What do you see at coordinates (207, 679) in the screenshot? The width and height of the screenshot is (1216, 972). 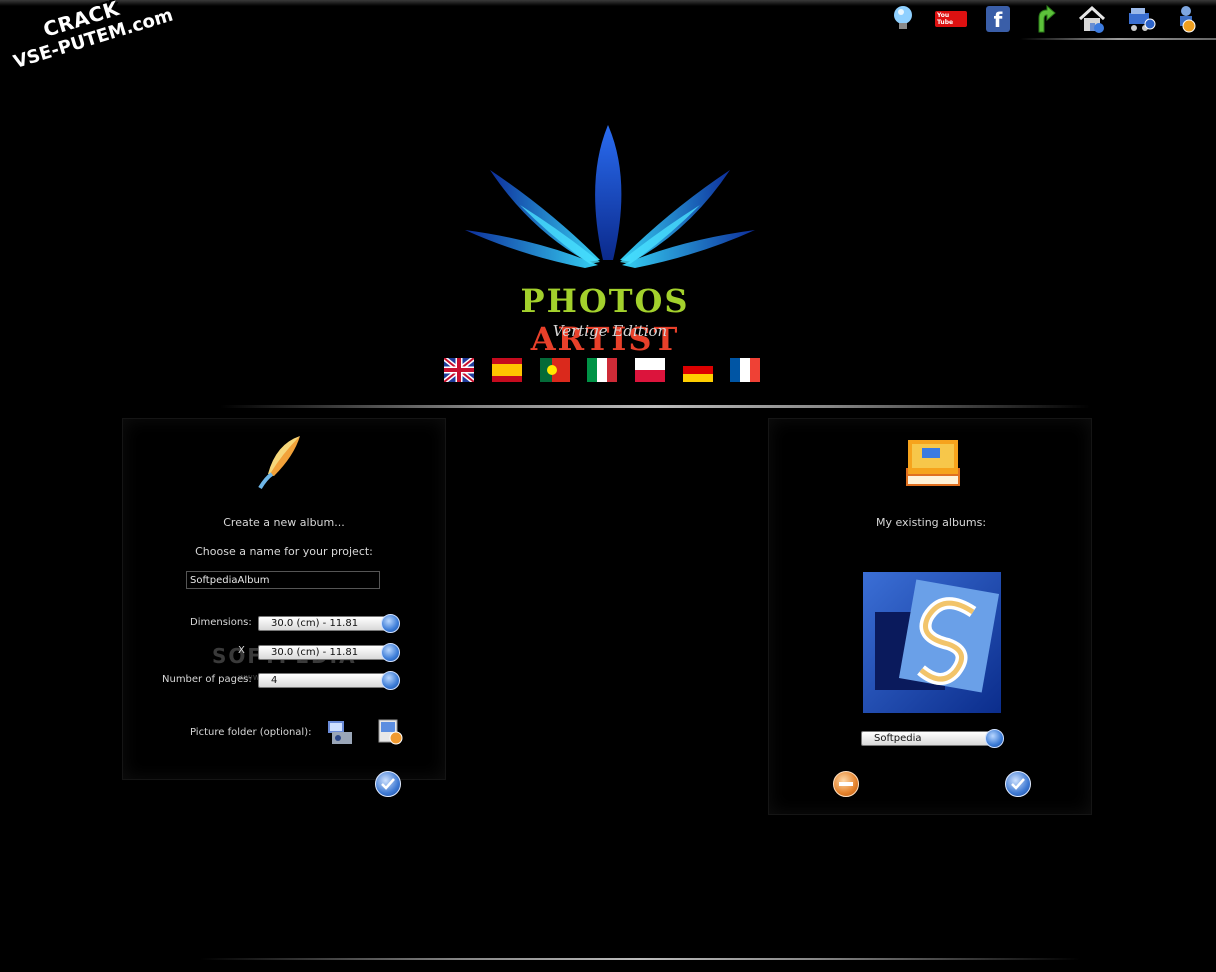 I see `pages-label: Number of pages:` at bounding box center [207, 679].